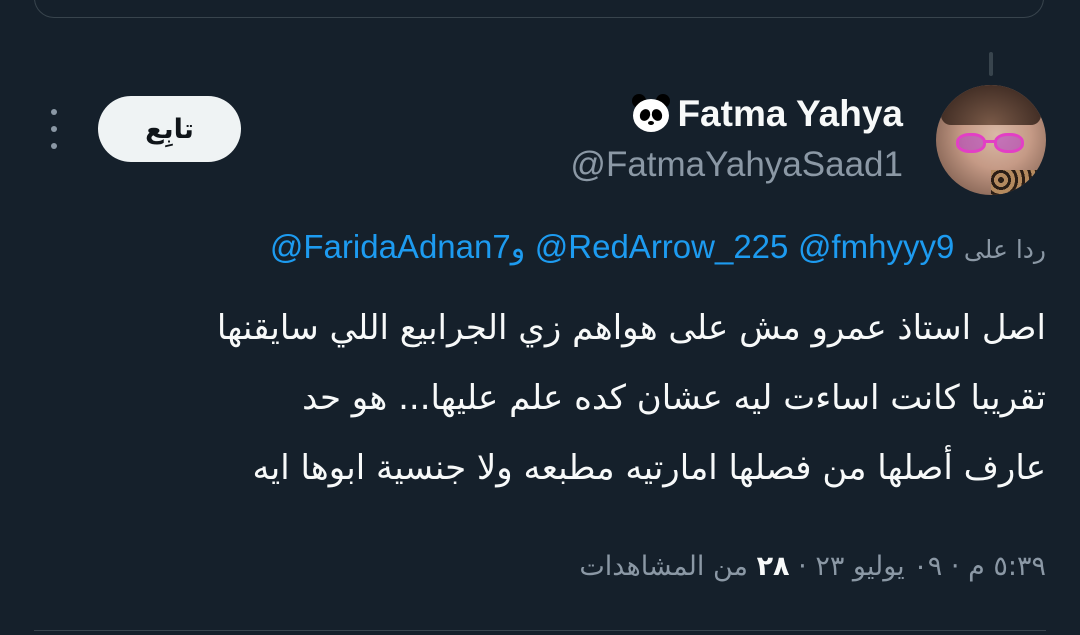  Describe the element at coordinates (1004, 249) in the screenshot. I see `reply-prefix: ردا على` at that location.